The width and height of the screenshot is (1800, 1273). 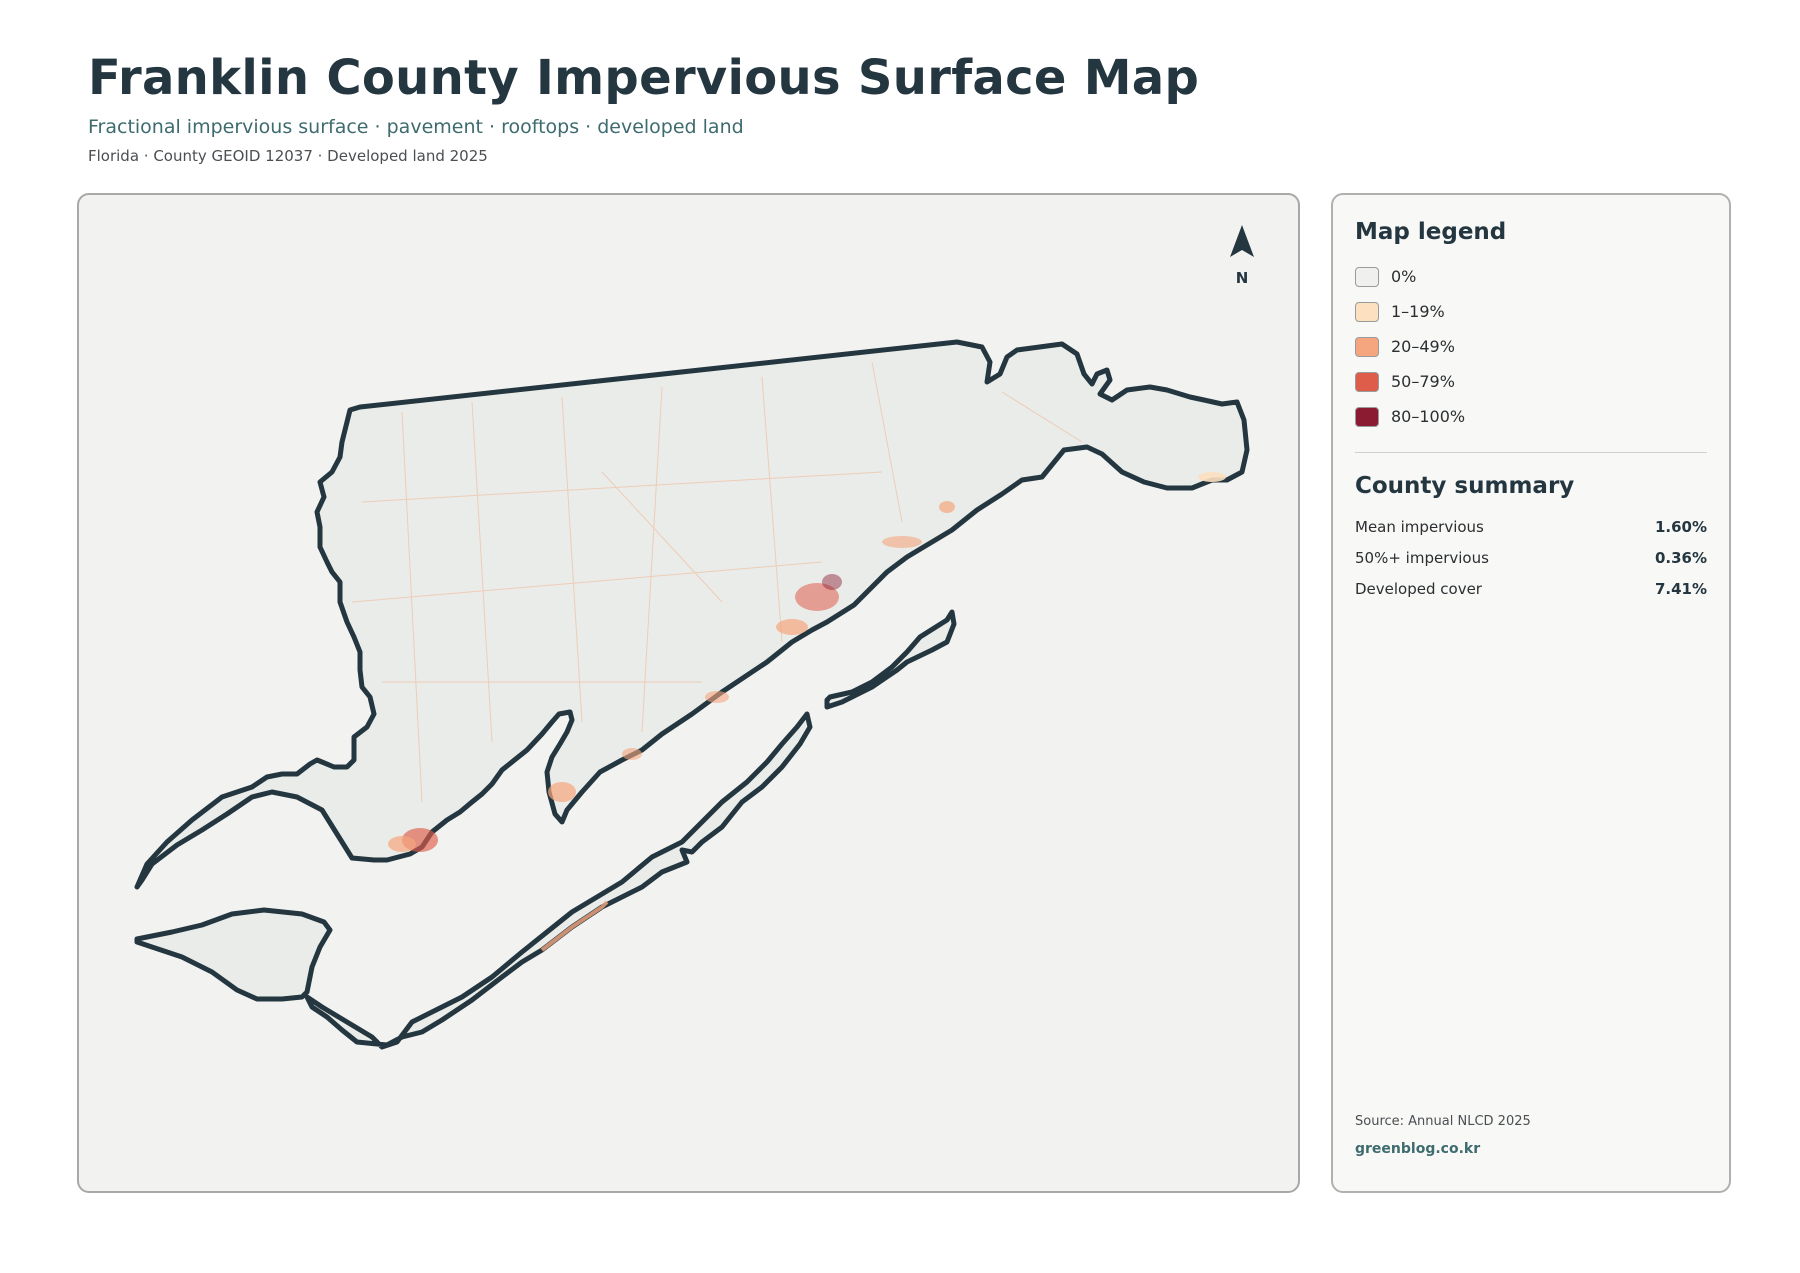 I want to click on source-note: Source: Annual NLCD 2025, so click(x=1443, y=1121).